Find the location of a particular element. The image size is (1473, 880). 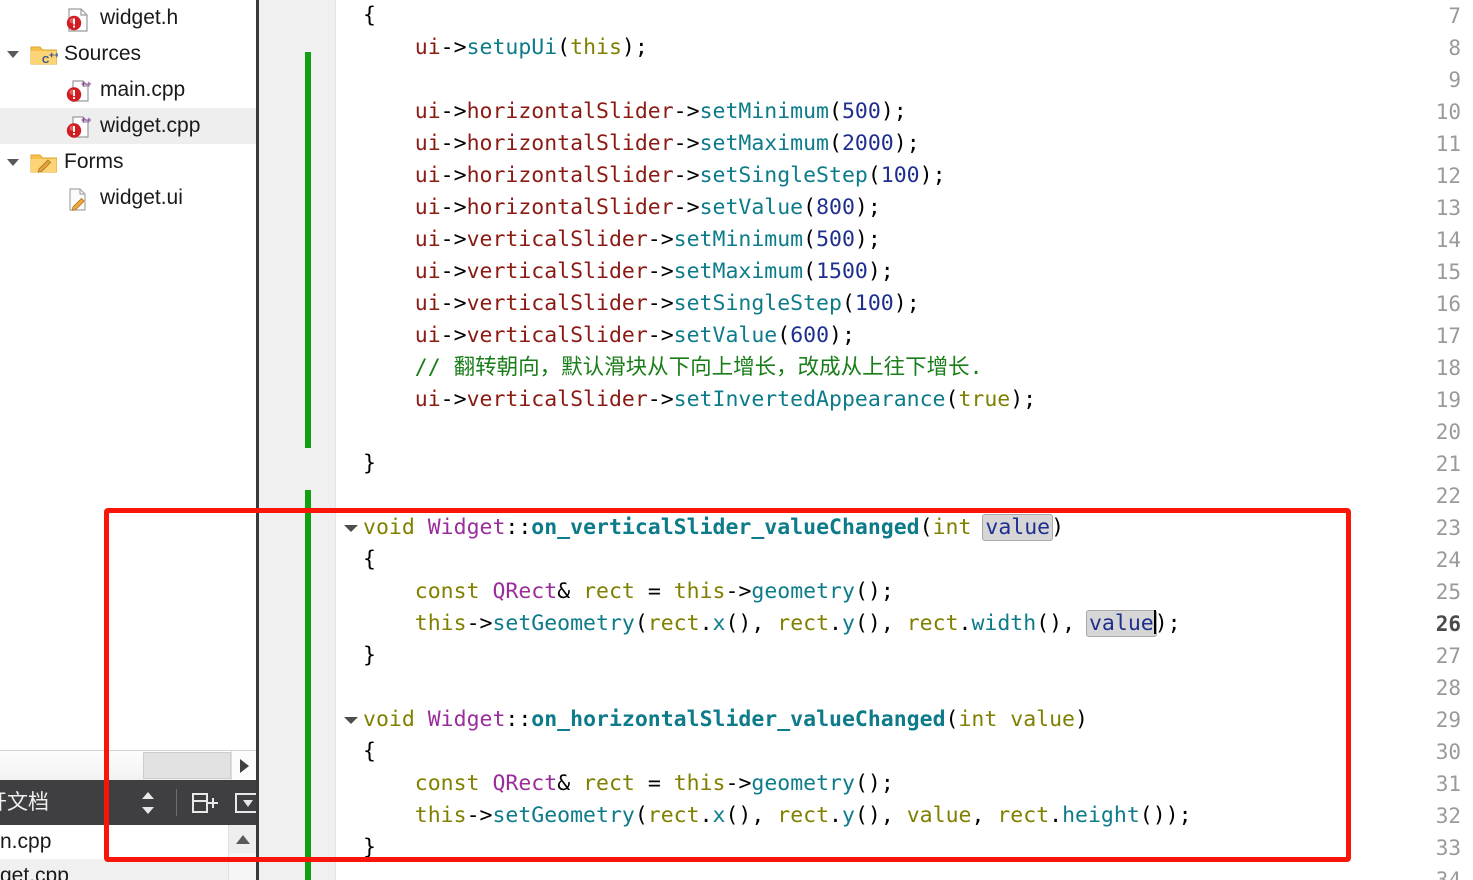

scroll-up-arrow-icon is located at coordinates (242, 839).